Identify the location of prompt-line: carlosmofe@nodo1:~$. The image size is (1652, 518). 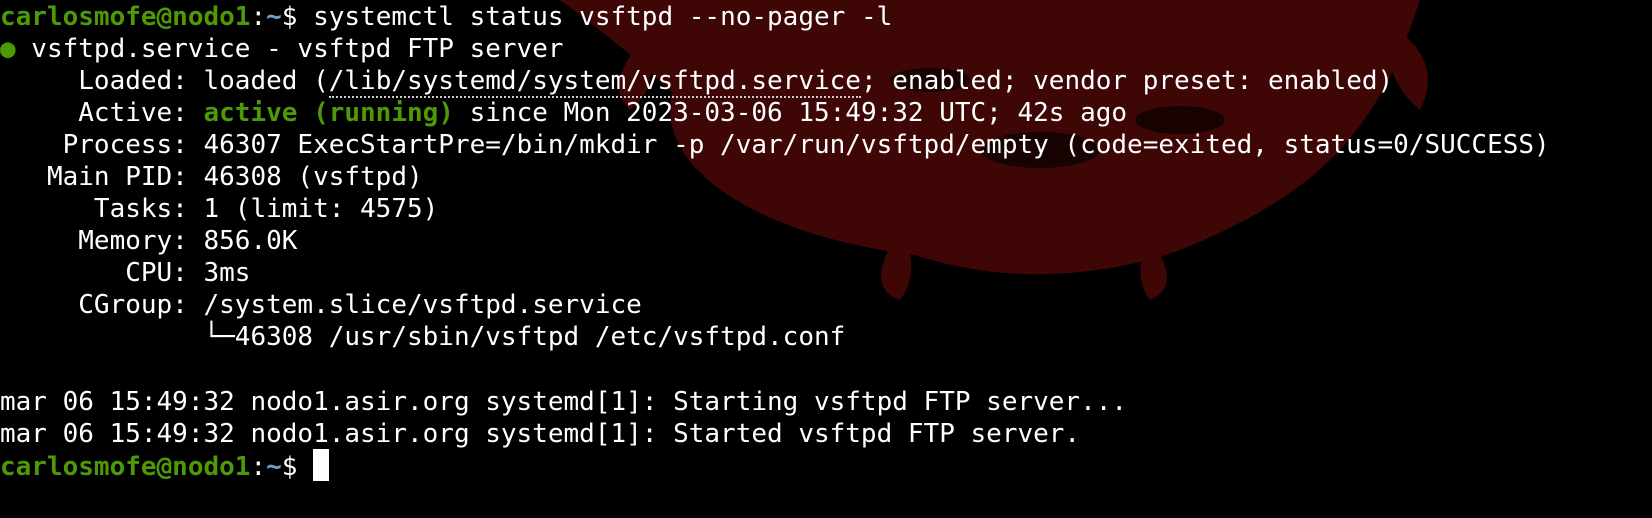
(165, 466).